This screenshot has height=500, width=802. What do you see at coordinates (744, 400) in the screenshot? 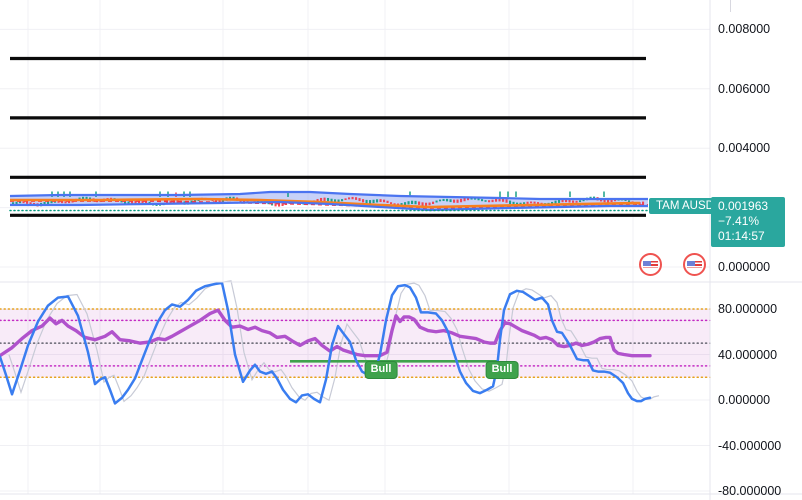
I see `osc-axis-label: 0.000000` at bounding box center [744, 400].